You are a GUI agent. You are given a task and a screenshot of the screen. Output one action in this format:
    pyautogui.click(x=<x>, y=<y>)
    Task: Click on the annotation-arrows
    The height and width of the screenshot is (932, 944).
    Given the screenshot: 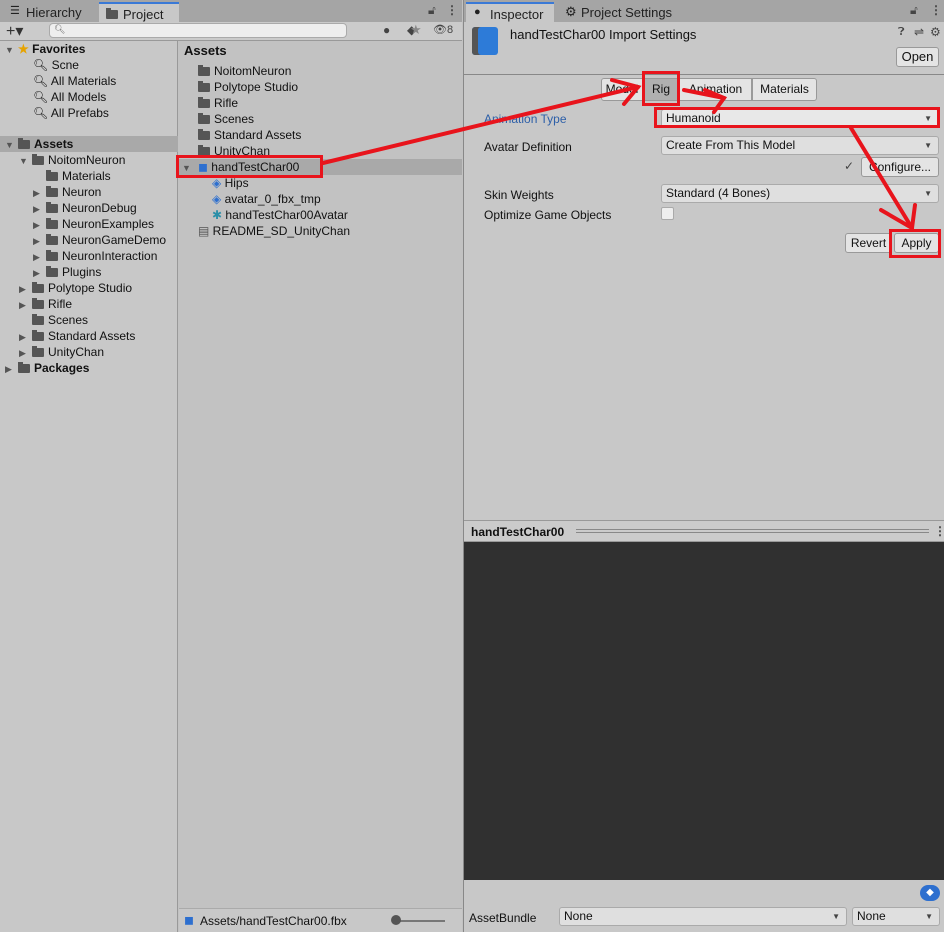 What is the action you would take?
    pyautogui.click(x=619, y=155)
    